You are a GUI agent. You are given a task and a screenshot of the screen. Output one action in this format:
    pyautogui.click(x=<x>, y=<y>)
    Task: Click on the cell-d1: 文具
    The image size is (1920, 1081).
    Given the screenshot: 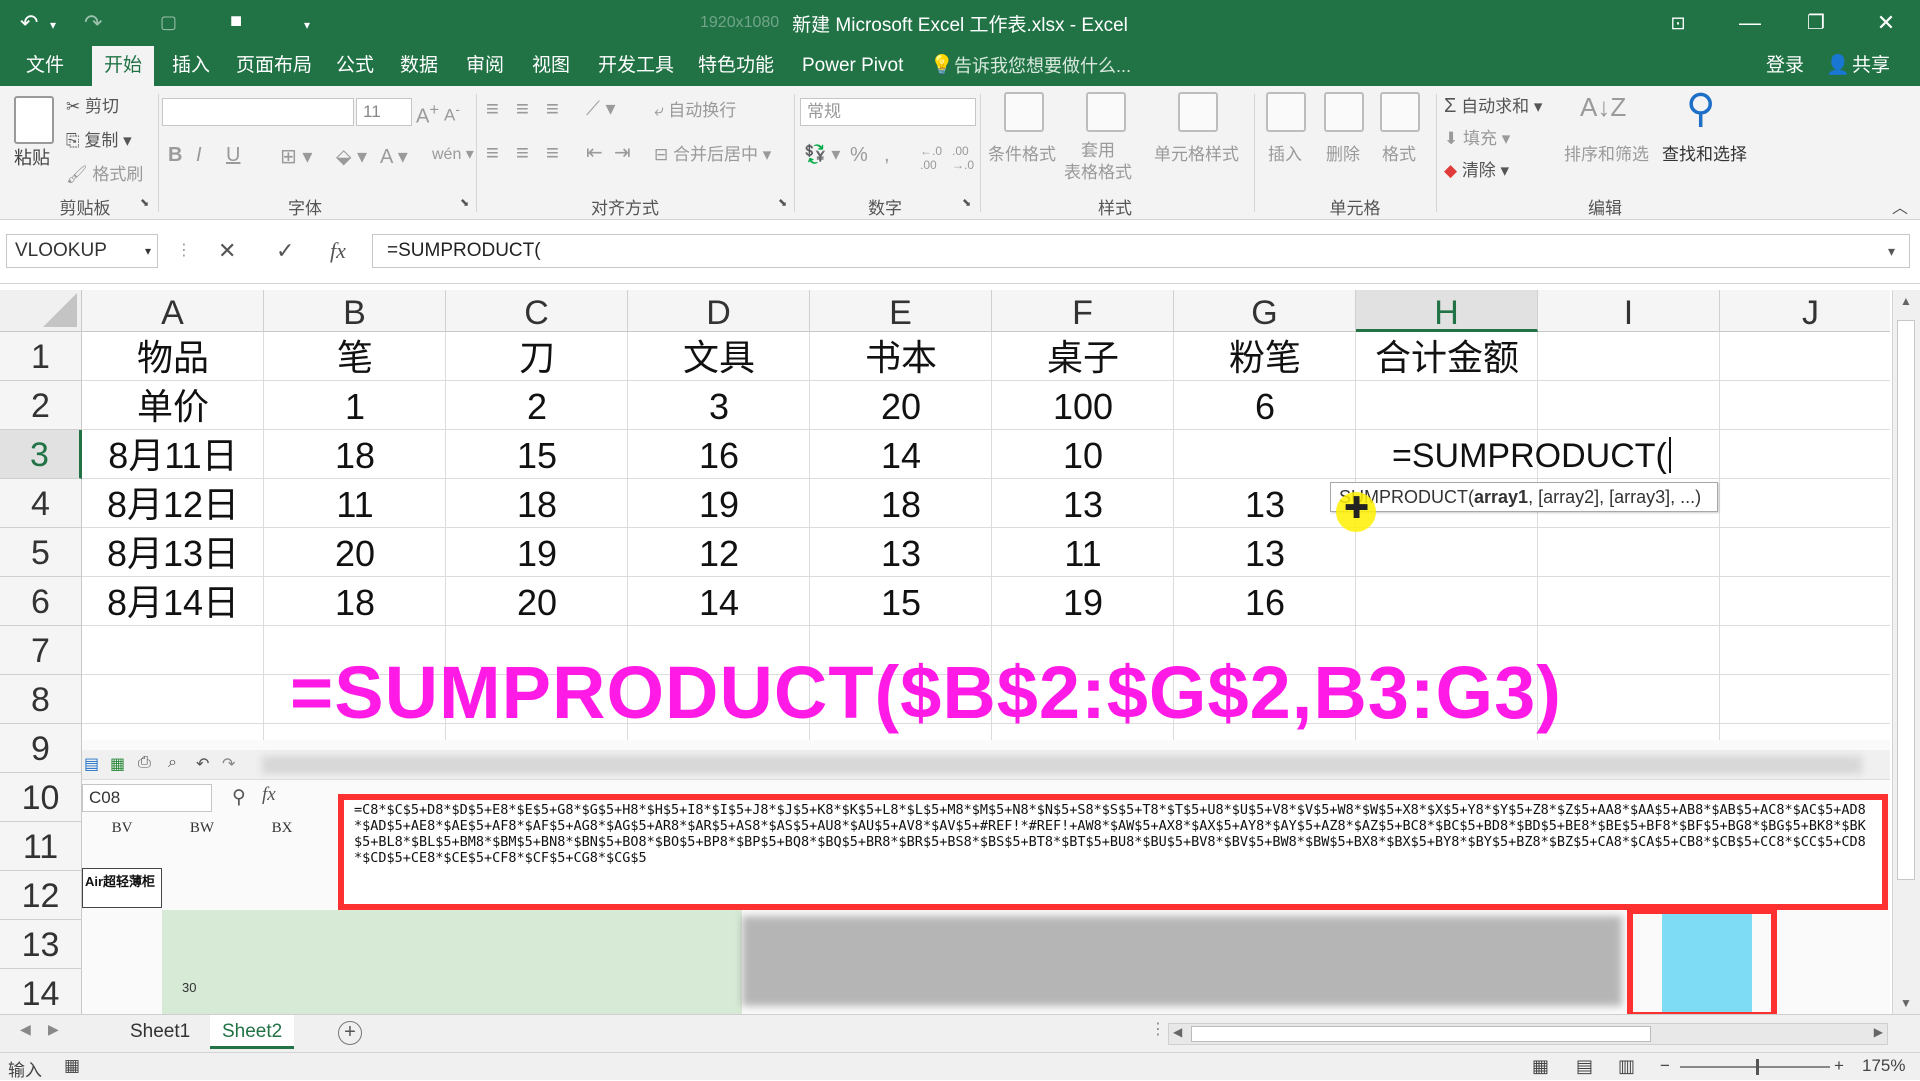 What is the action you would take?
    pyautogui.click(x=719, y=356)
    